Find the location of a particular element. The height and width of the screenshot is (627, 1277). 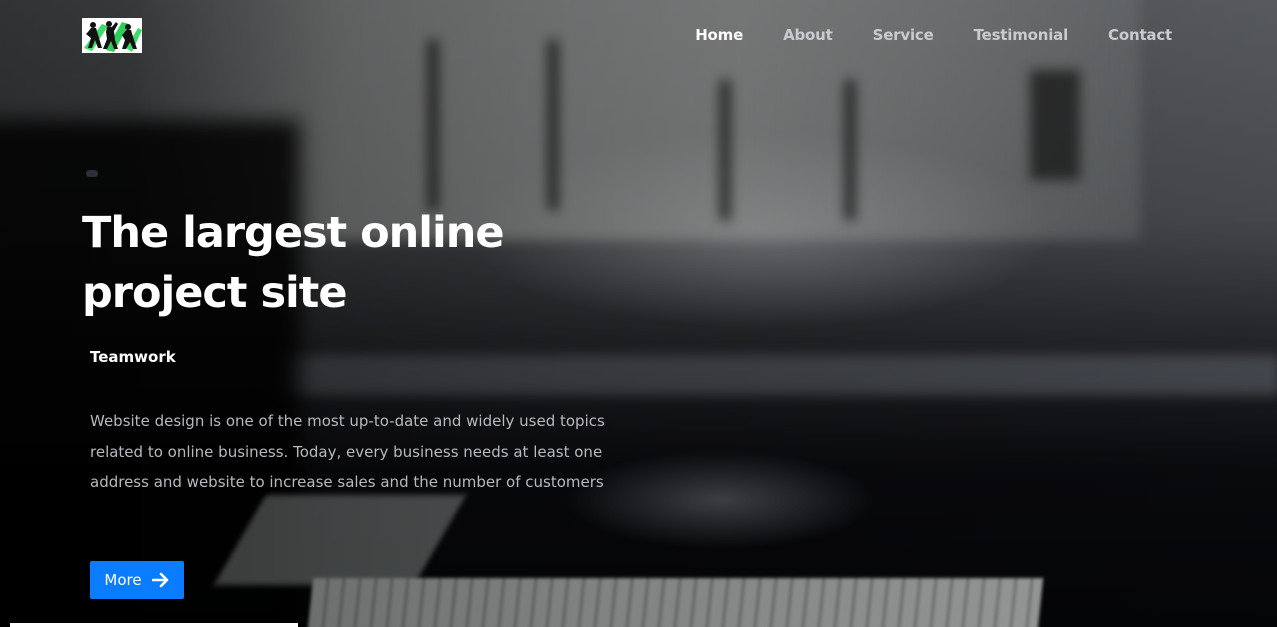

nav-item-contact: Contact is located at coordinates (1140, 35).